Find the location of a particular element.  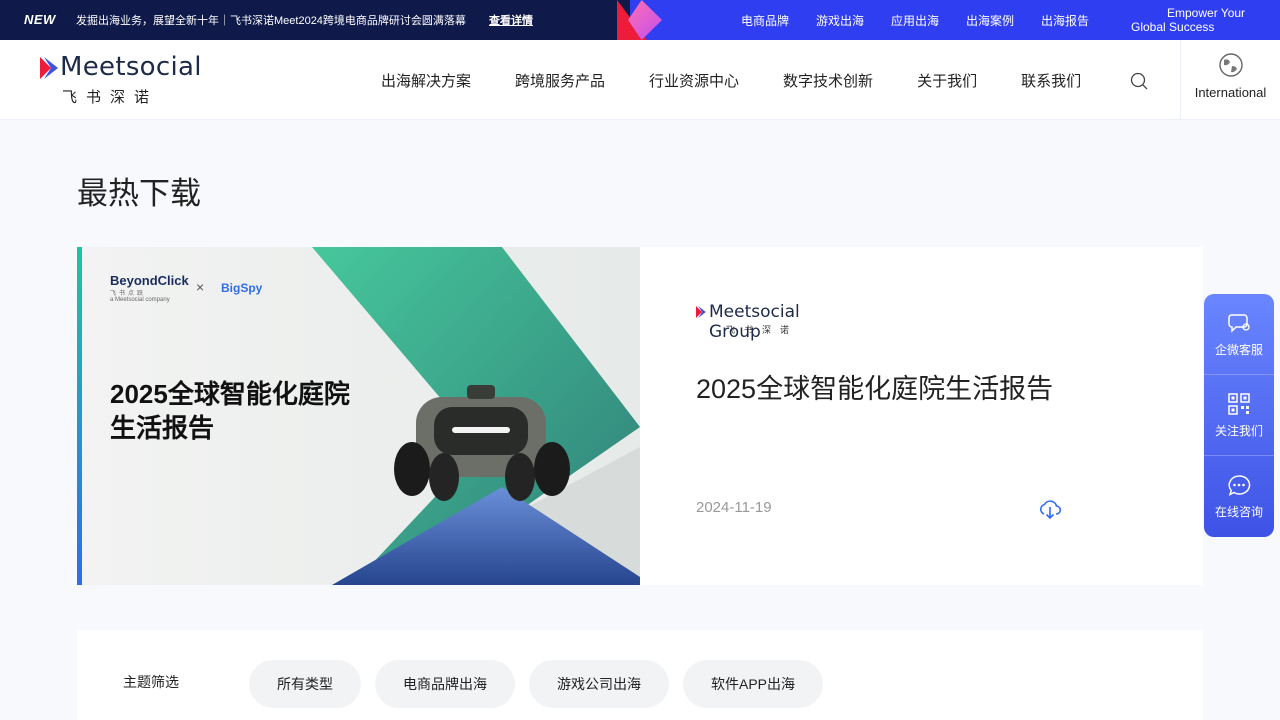

page-title: 最热下载 is located at coordinates (139, 193).